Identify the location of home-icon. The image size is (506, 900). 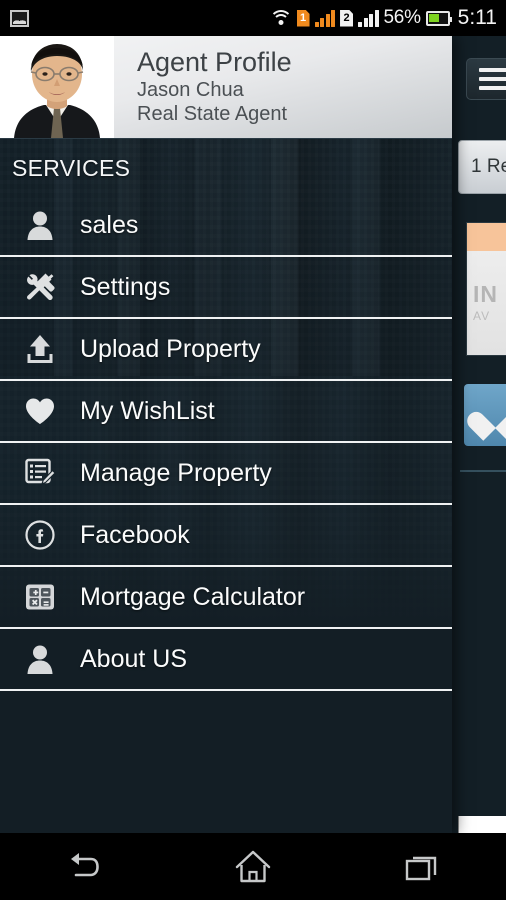
(253, 866).